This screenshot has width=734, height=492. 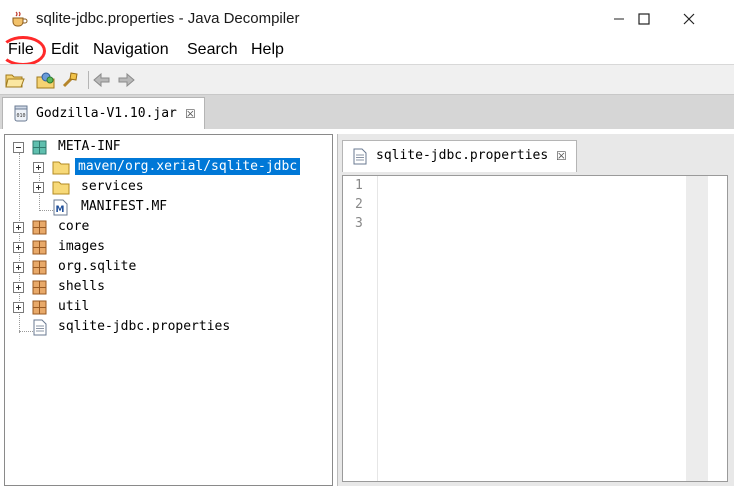 What do you see at coordinates (71, 80) in the screenshot?
I see `search-icon` at bounding box center [71, 80].